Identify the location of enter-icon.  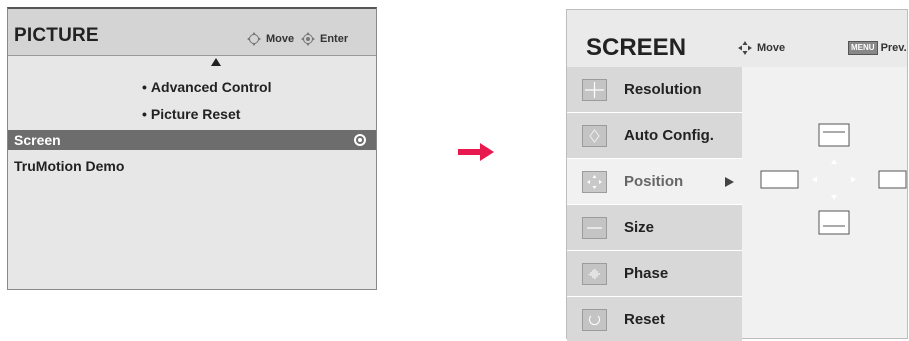
(308, 39).